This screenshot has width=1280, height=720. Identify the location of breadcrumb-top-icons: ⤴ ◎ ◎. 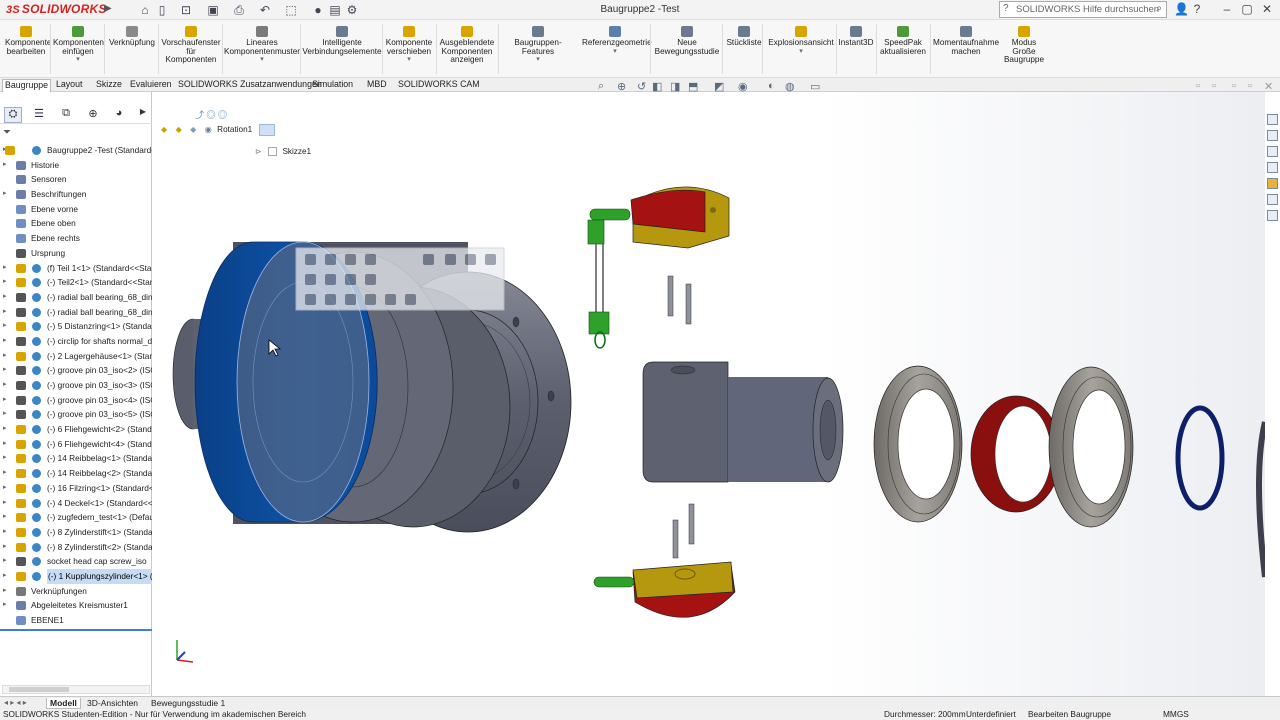
(211, 114).